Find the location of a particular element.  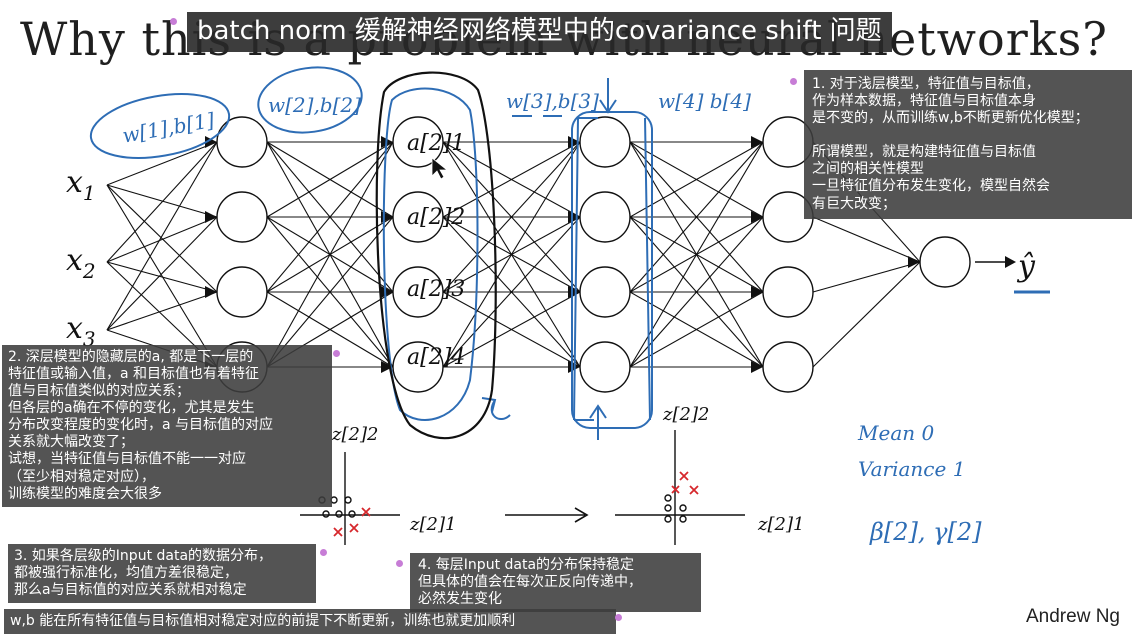

beta-gamma-label: β[2], γ[2] is located at coordinates (925, 532).